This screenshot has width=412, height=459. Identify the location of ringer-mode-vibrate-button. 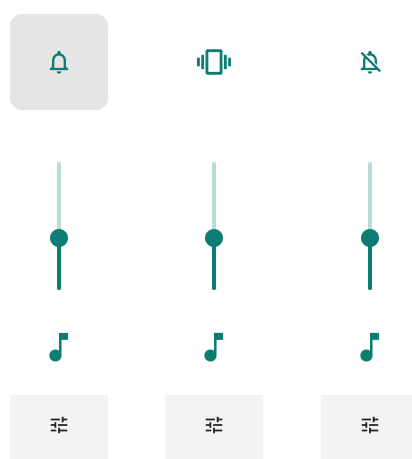
(214, 62).